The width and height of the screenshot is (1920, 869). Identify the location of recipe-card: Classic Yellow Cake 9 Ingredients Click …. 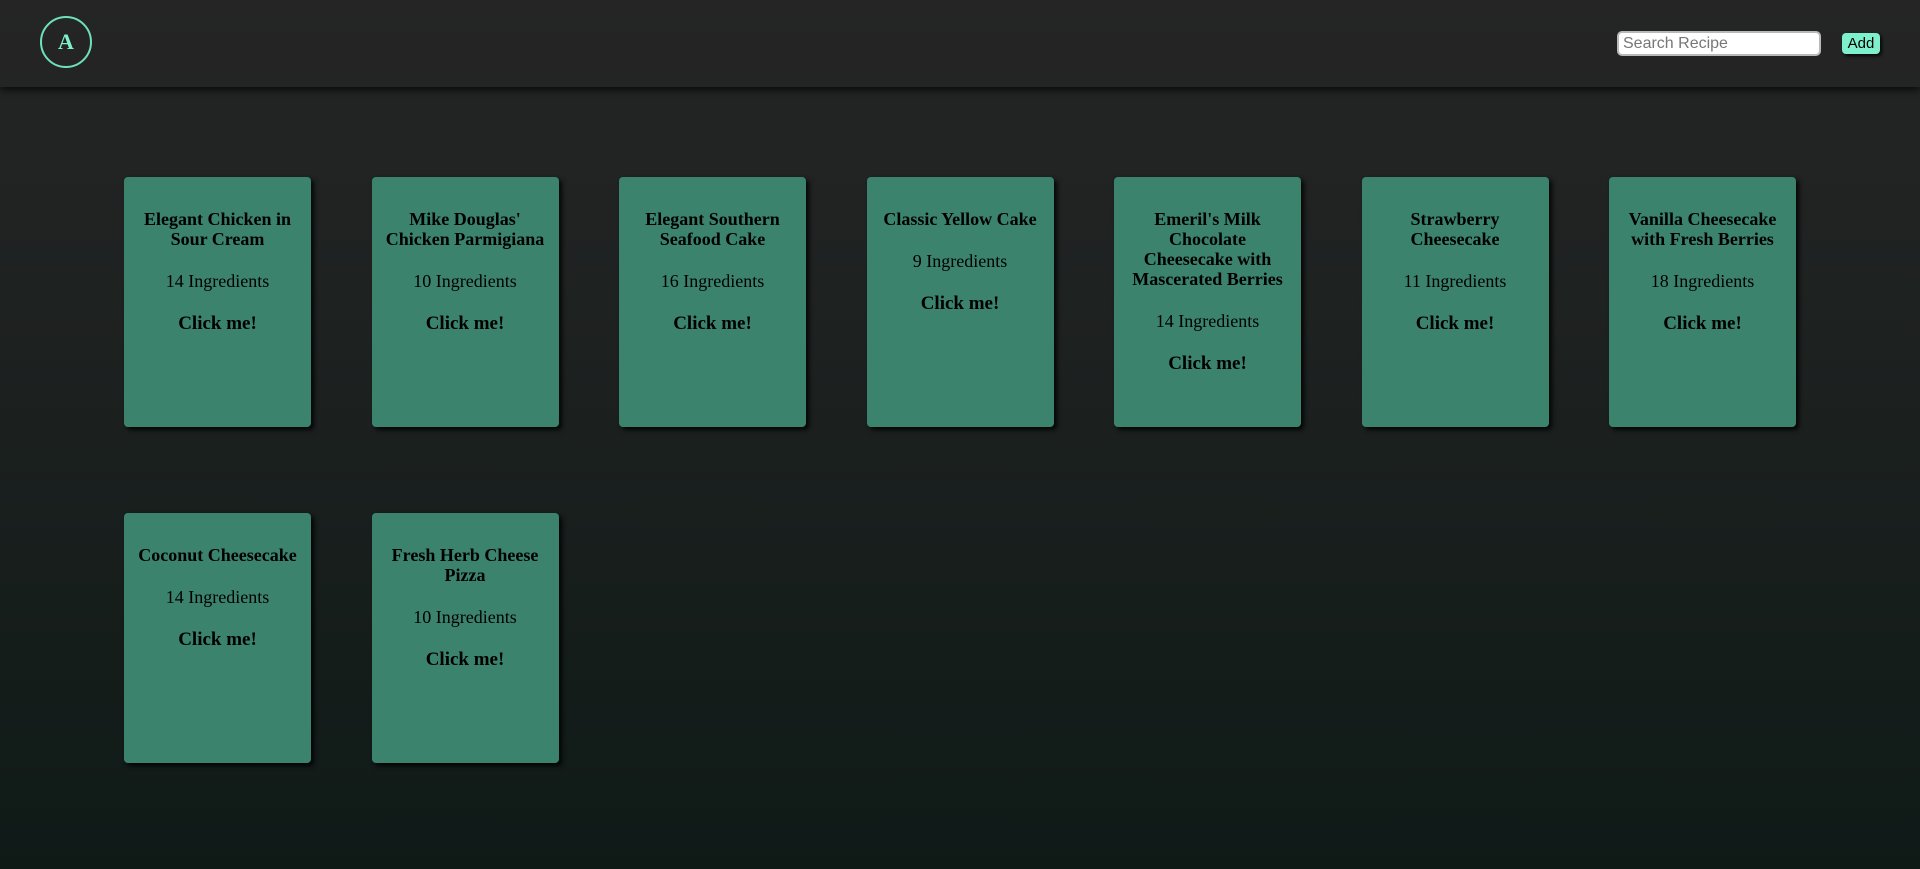
(960, 302).